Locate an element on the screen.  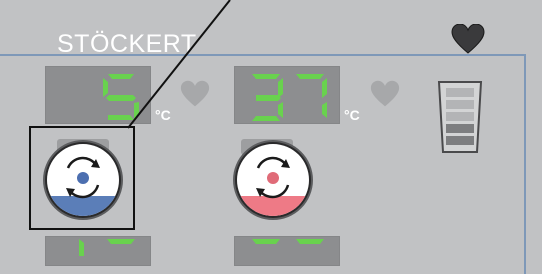
brand-logo: STÖCKERT is located at coordinates (127, 44).